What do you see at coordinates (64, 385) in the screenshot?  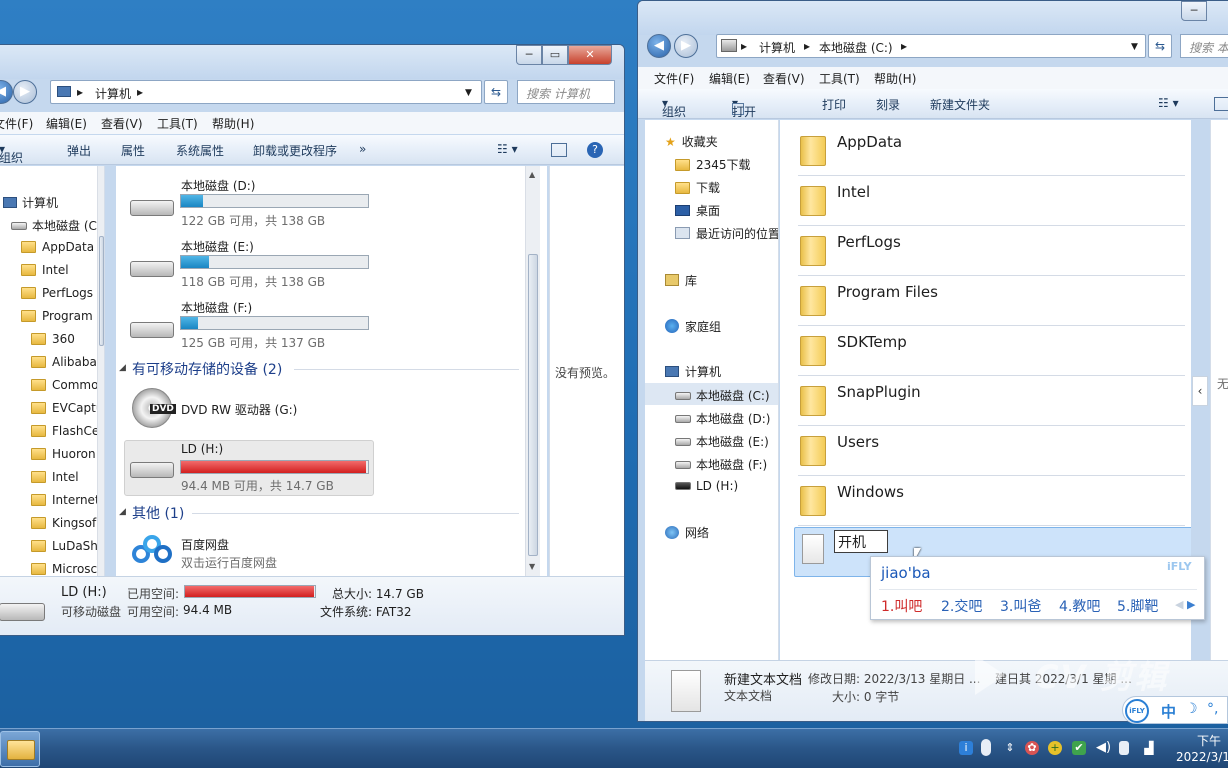 I see `tree-item: Commo` at bounding box center [64, 385].